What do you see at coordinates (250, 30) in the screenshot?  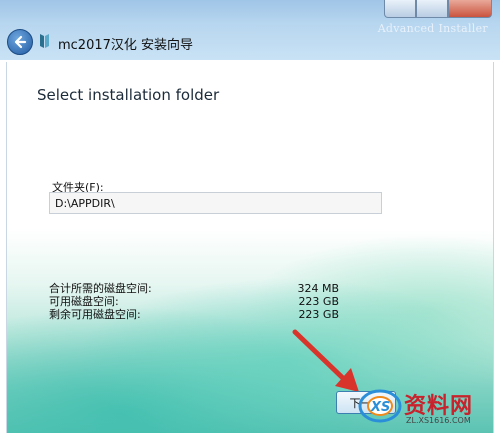 I see `window-title-bar: Advanced Installer mc2017汉化 安装向导` at bounding box center [250, 30].